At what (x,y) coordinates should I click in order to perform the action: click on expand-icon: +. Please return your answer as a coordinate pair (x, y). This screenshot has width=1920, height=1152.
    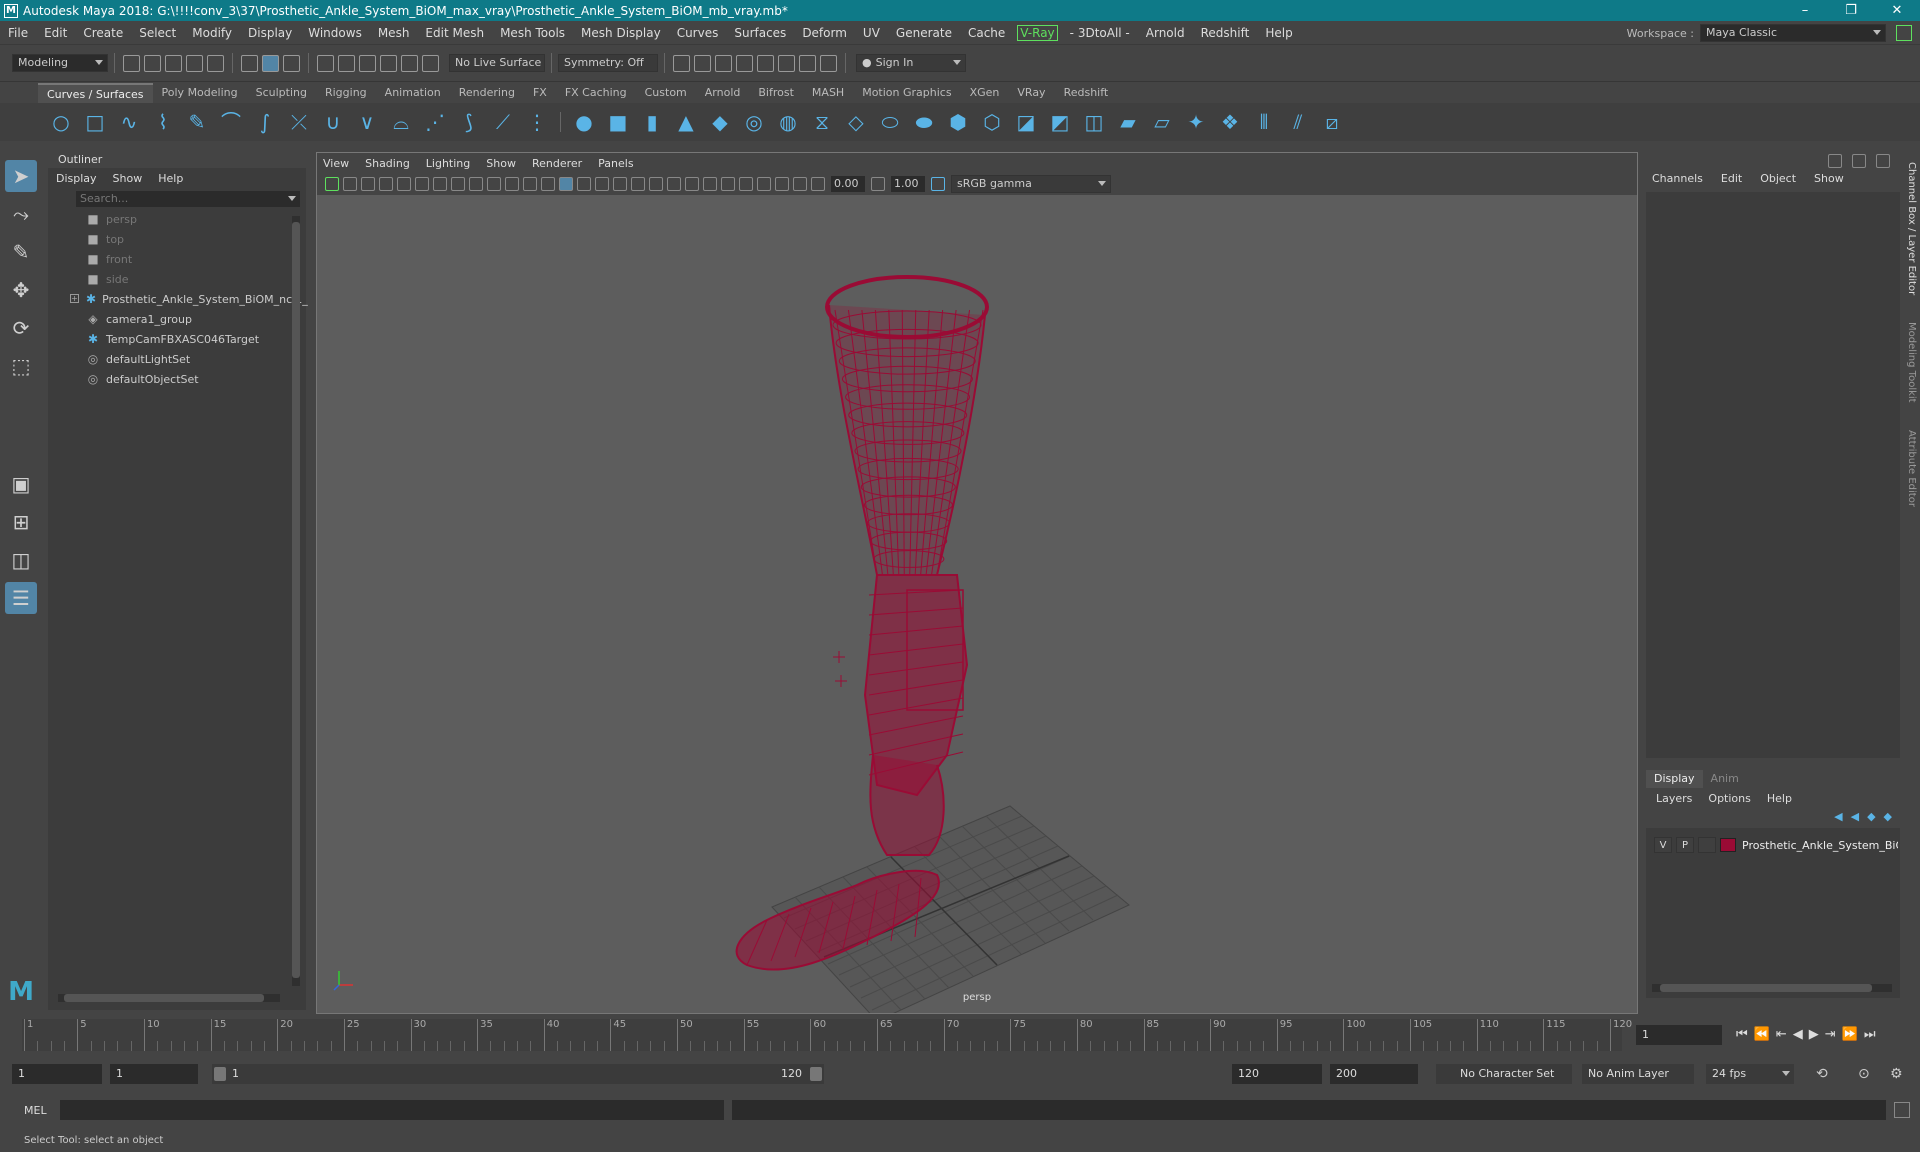
    Looking at the image, I should click on (74, 298).